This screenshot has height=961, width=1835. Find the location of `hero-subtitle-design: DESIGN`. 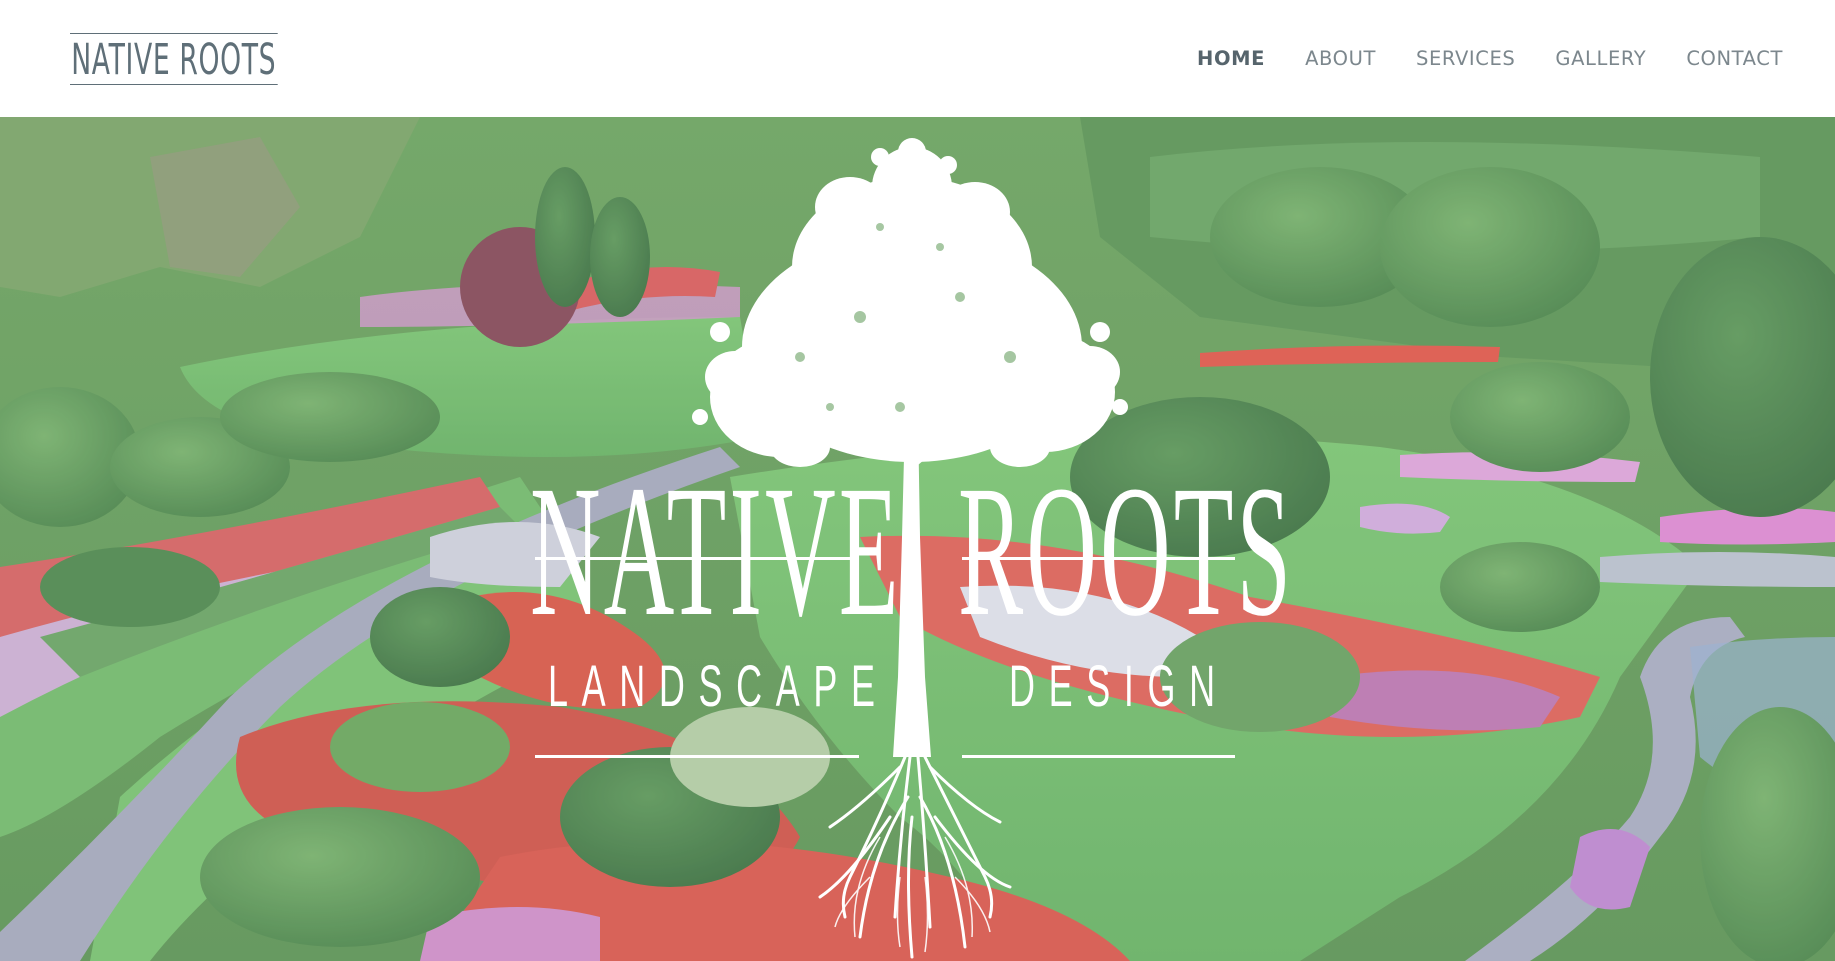

hero-subtitle-design: DESIGN is located at coordinates (1119, 686).